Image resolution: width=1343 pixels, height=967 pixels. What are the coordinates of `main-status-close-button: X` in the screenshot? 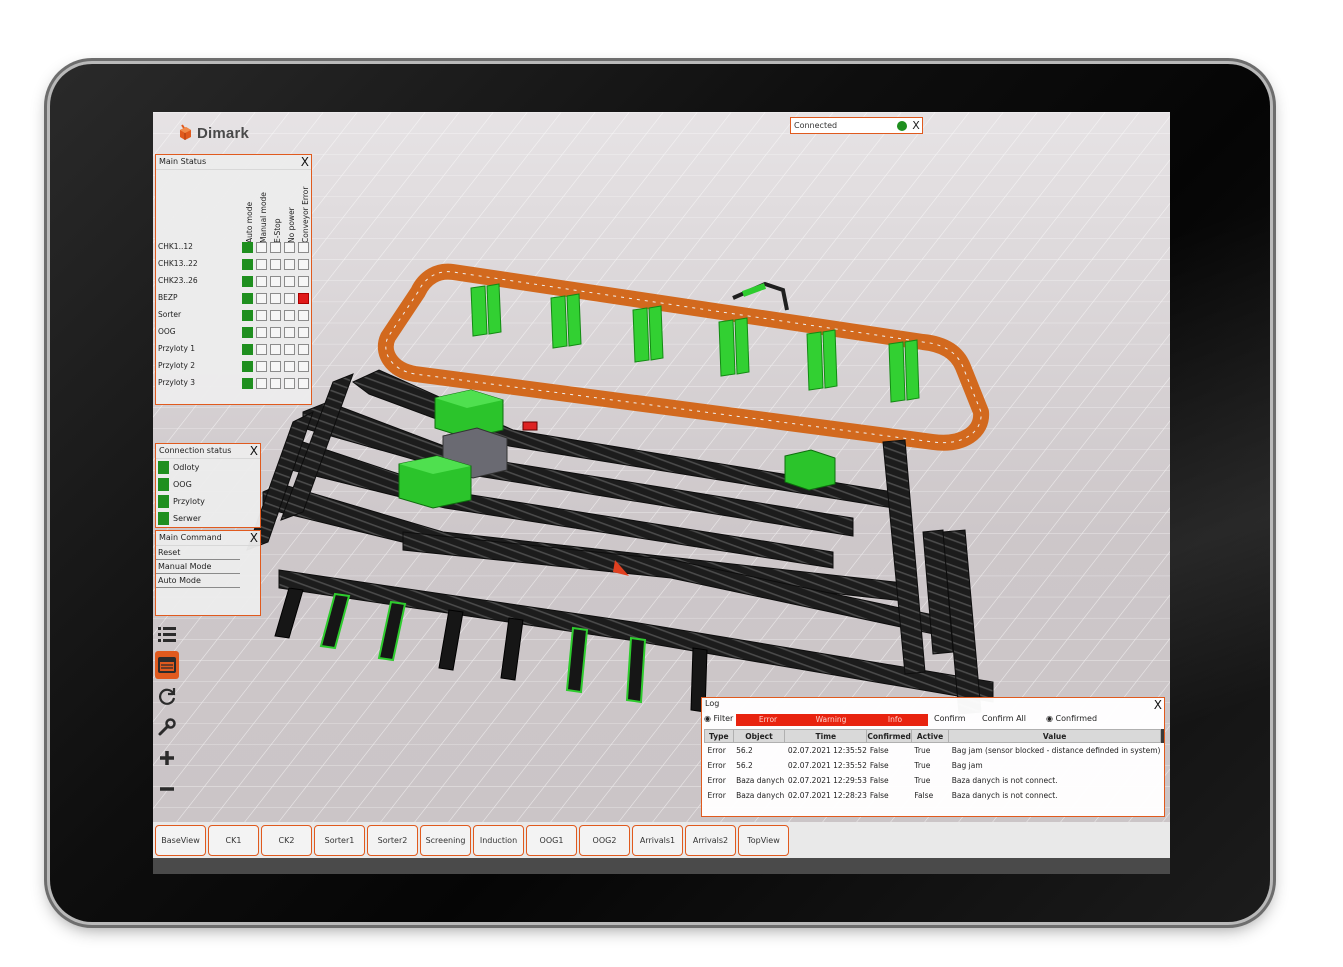 It's located at (305, 162).